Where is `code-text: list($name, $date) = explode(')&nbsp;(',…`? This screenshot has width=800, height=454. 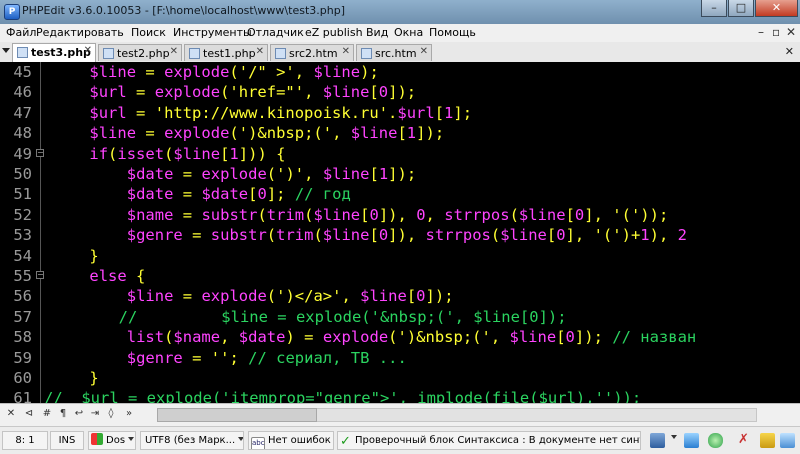 code-text: list($name, $date) = explode(')&nbsp;(',… is located at coordinates (411, 337).